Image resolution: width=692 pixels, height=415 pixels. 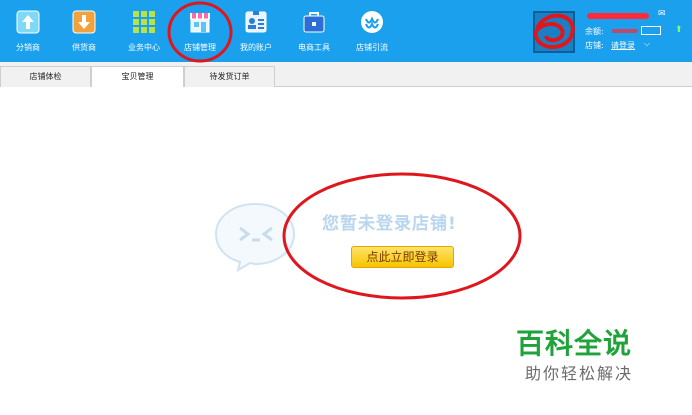 I want to click on toolbar-label: 分销商, so click(x=28, y=47).